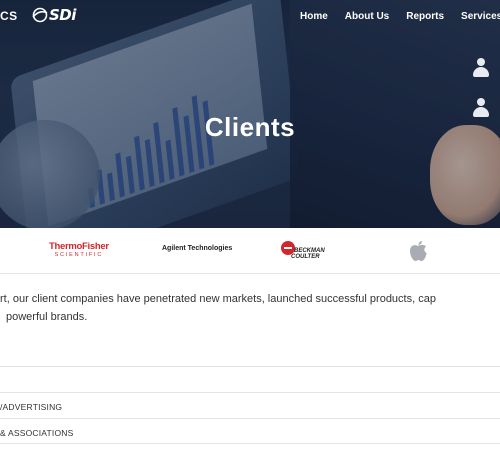  I want to click on list-item, so click(250, 379).